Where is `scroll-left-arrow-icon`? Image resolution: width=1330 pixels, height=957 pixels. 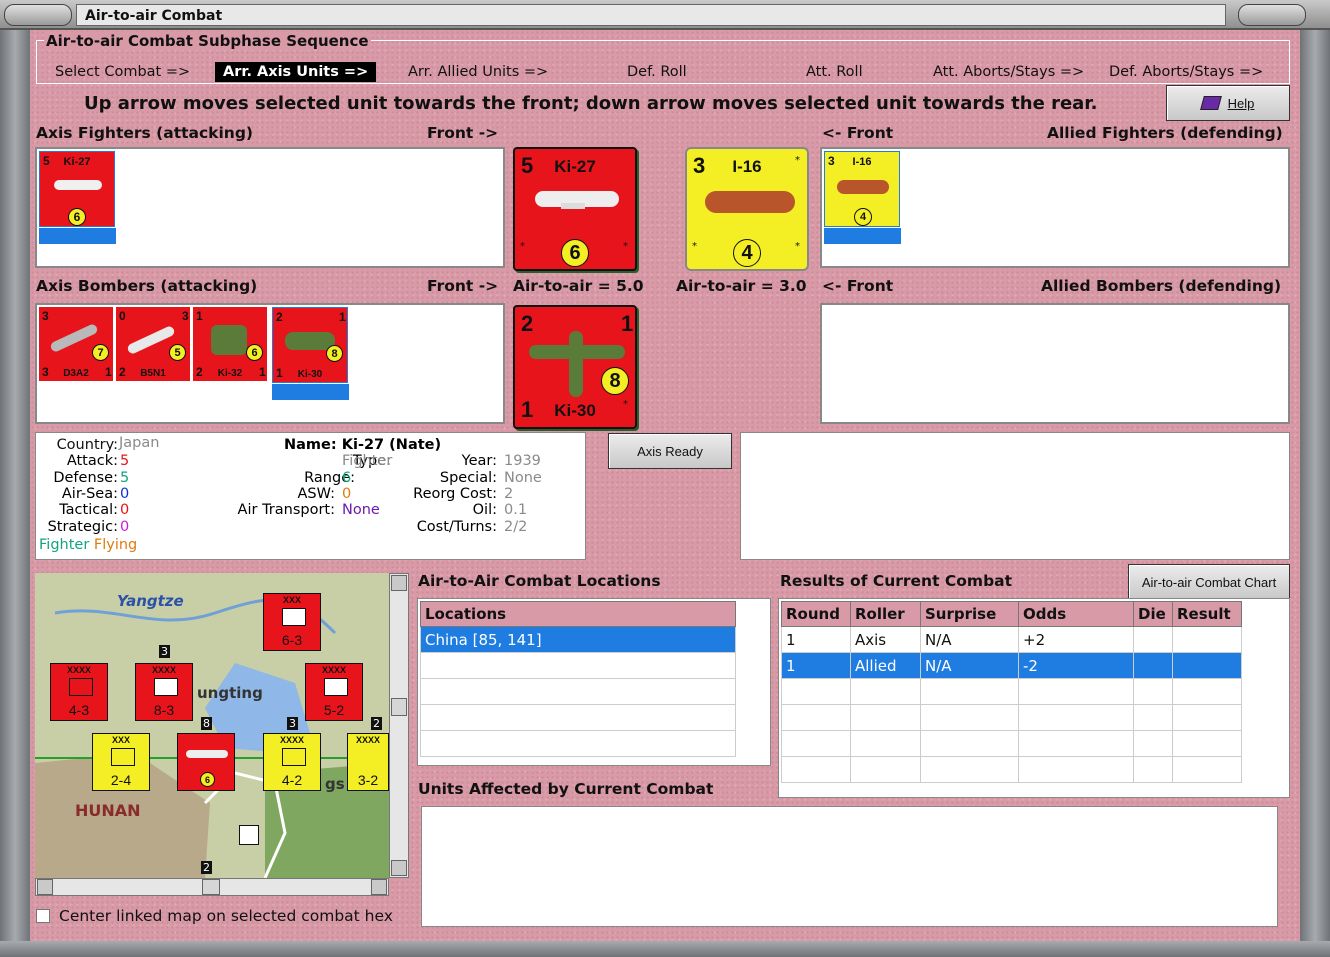
scroll-left-arrow-icon is located at coordinates (45, 887).